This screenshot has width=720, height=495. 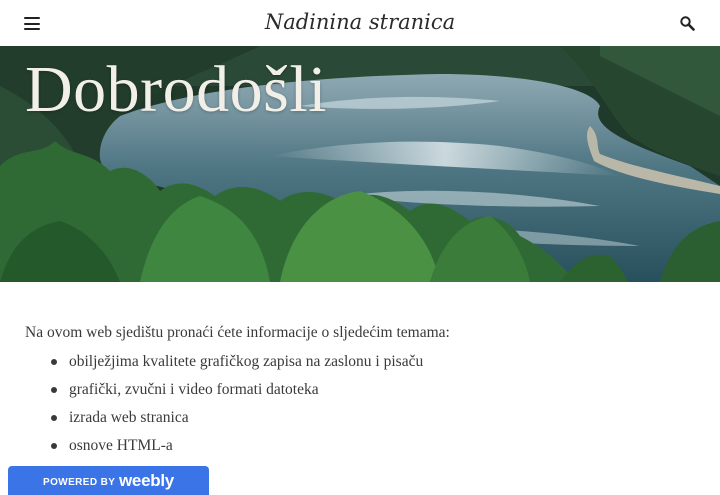 What do you see at coordinates (373, 451) in the screenshot?
I see `list-item: osnove HTML-a` at bounding box center [373, 451].